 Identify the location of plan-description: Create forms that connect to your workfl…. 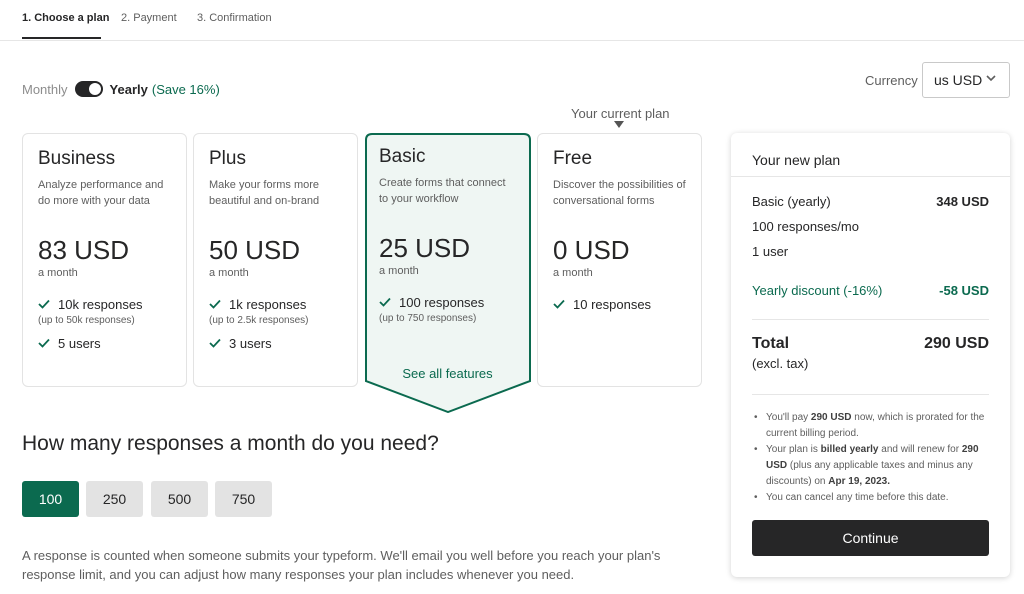
(442, 191).